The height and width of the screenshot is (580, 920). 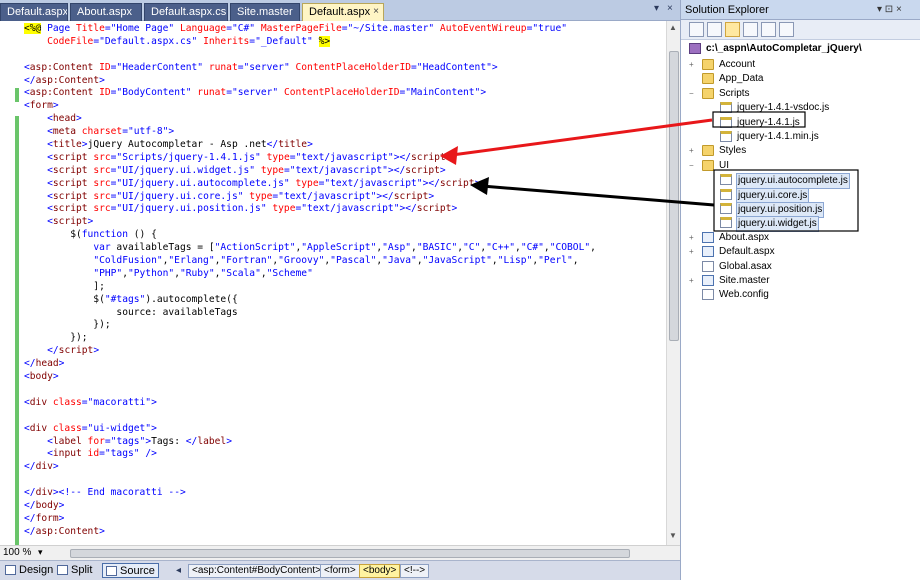 What do you see at coordinates (759, 119) in the screenshot?
I see `highlight-box-jquery` at bounding box center [759, 119].